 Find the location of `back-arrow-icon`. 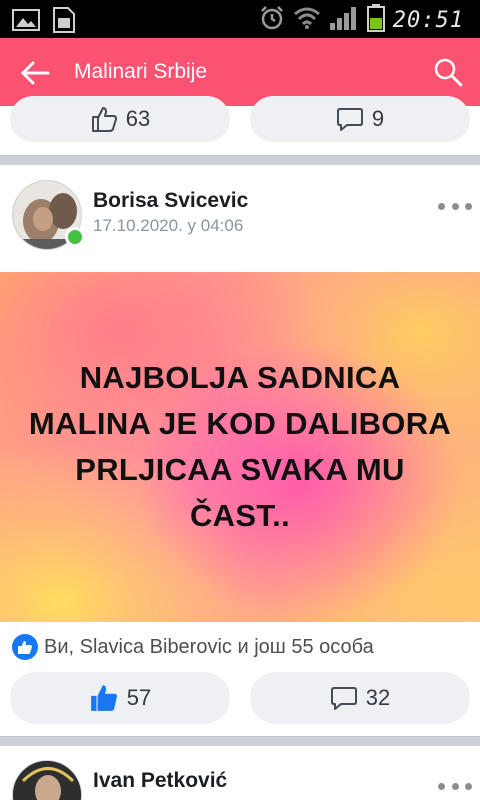

back-arrow-icon is located at coordinates (35, 73).